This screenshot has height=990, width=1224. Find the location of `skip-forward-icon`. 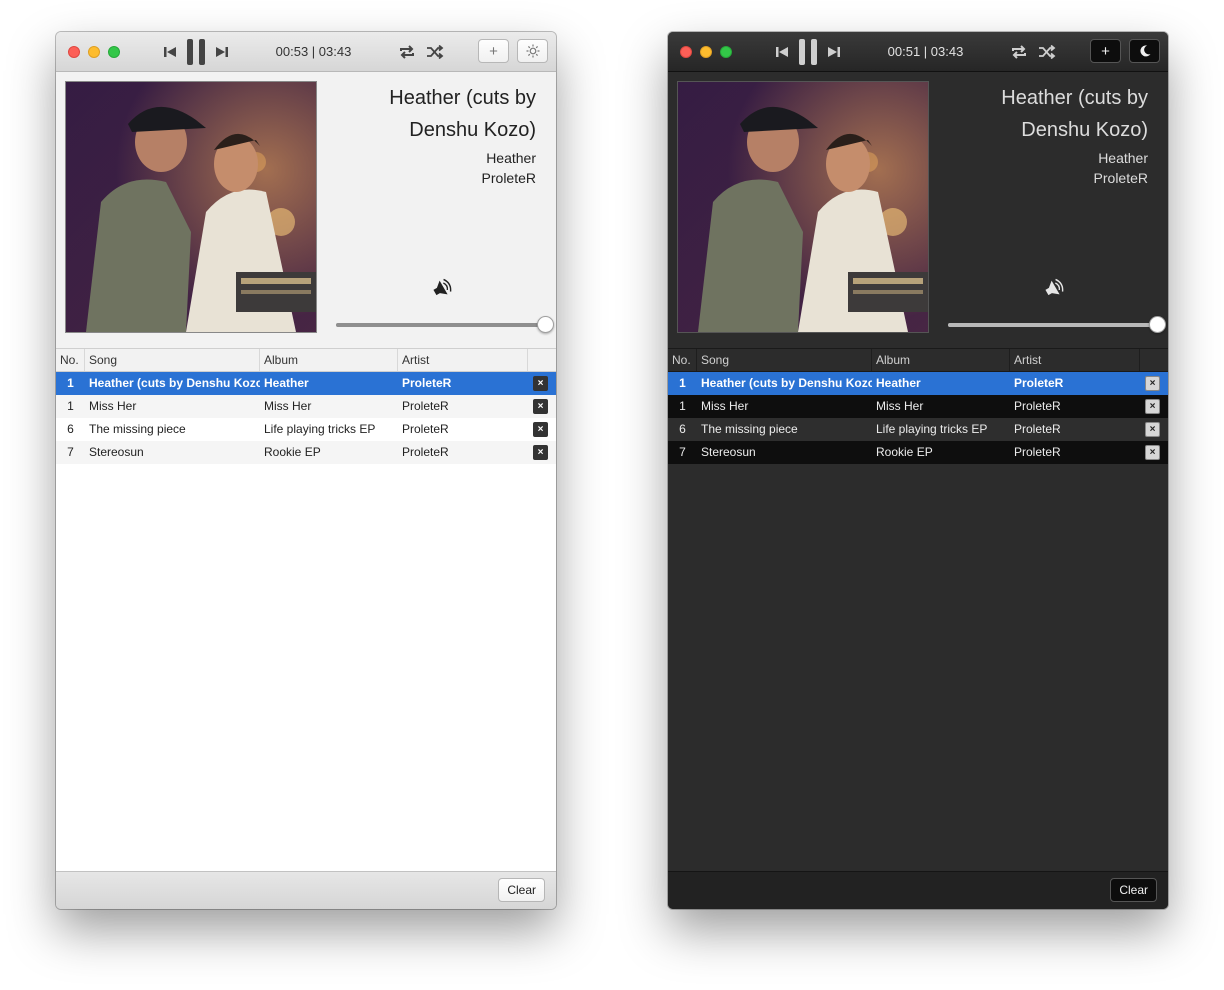

skip-forward-icon is located at coordinates (834, 52).